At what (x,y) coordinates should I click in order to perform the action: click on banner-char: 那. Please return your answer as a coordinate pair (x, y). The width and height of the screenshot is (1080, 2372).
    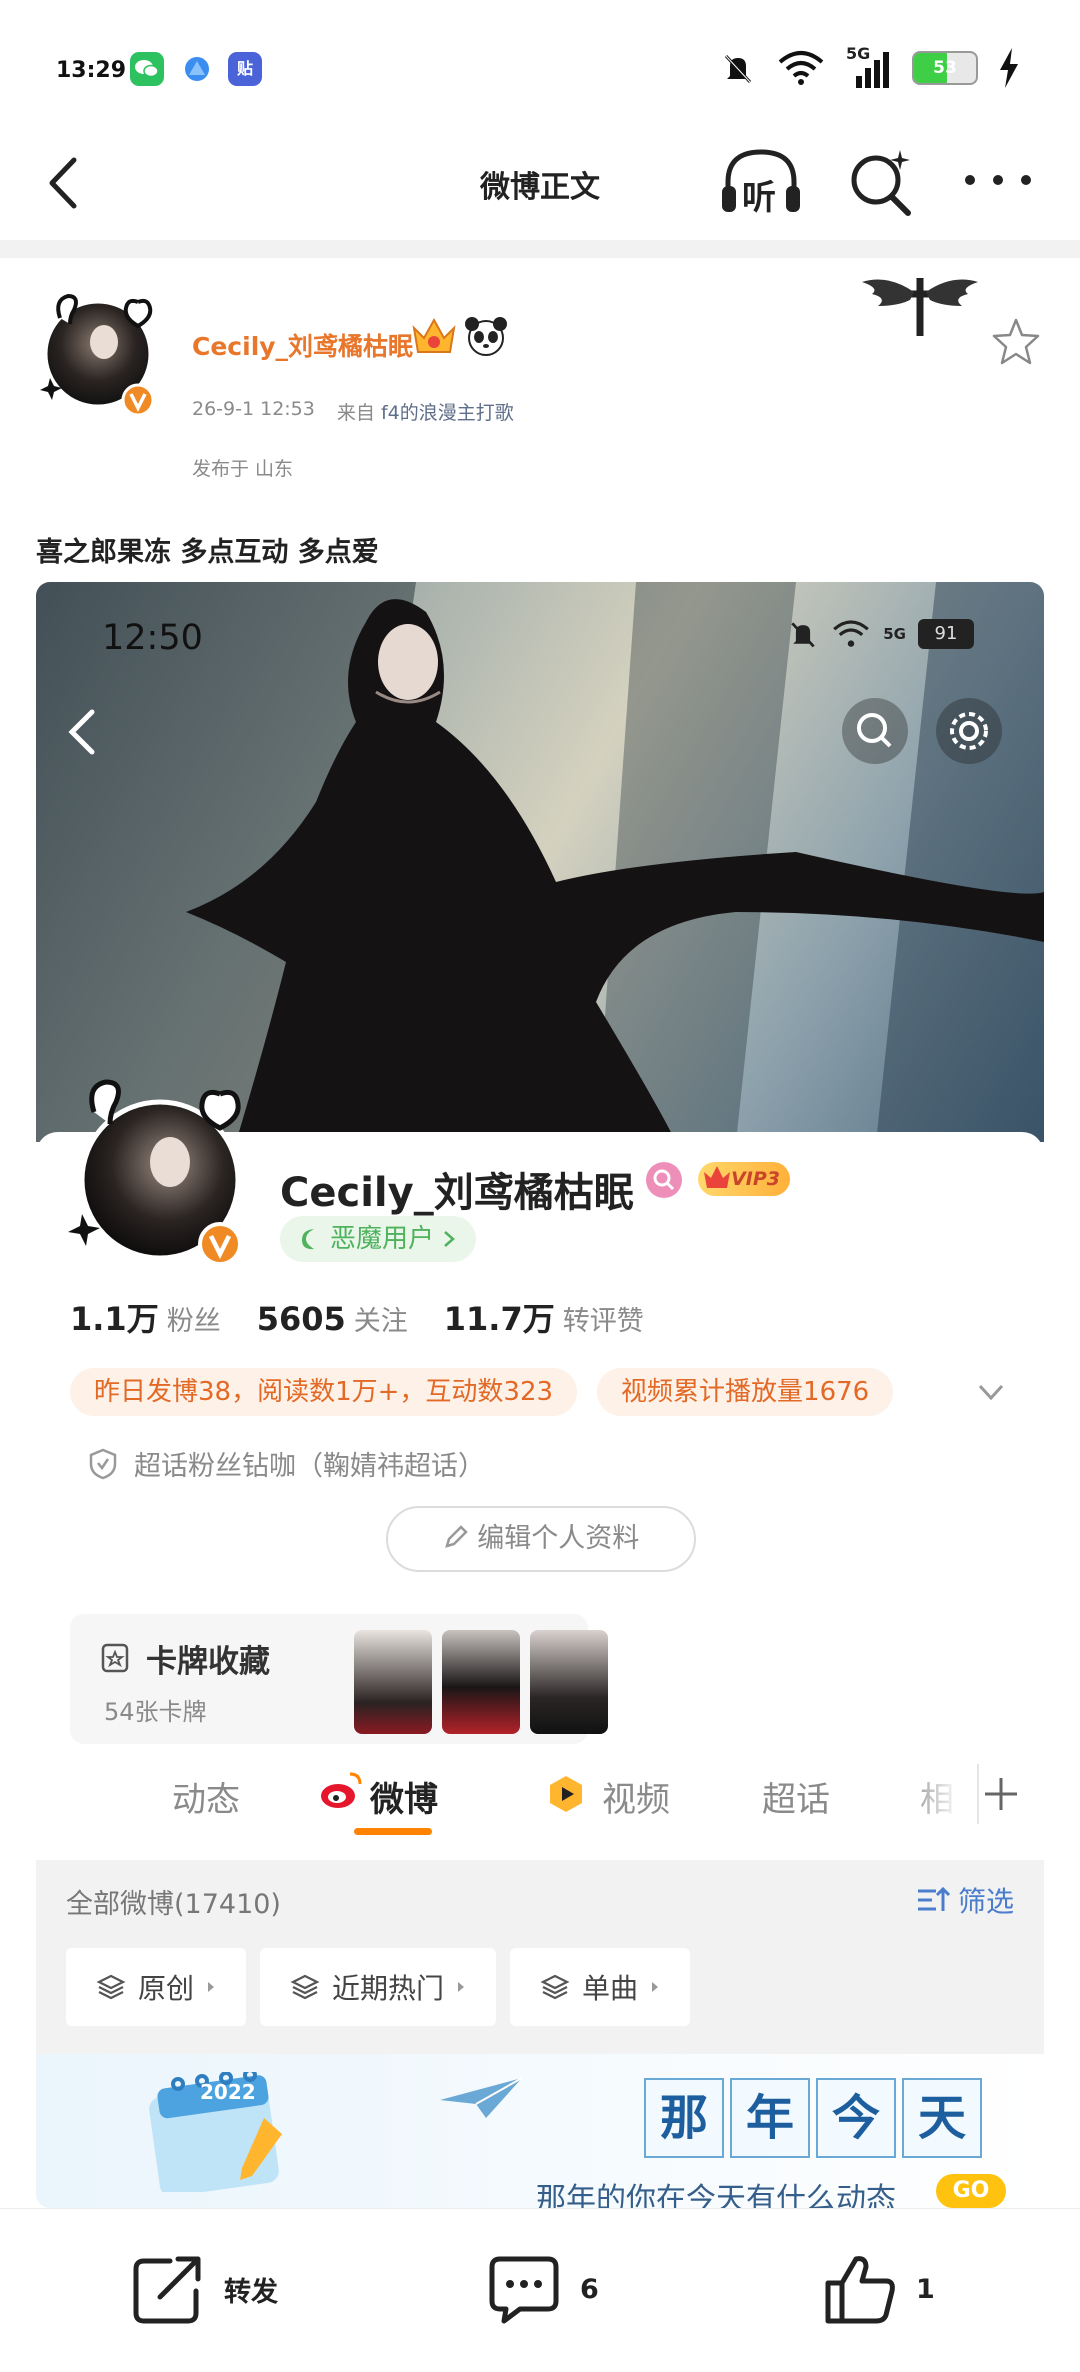
    Looking at the image, I should click on (684, 2118).